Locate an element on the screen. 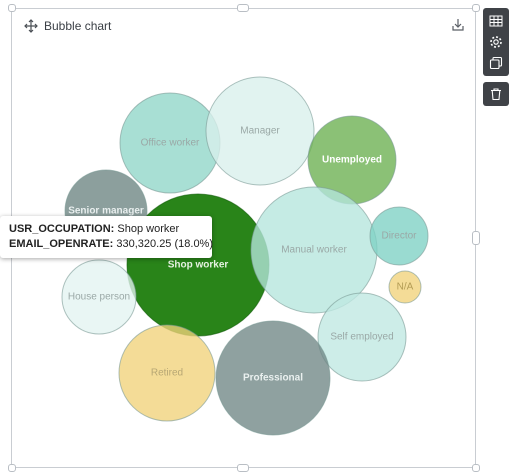 The height and width of the screenshot is (473, 514). tooltip-value-openrate: 330,320.25 (18.0%) is located at coordinates (165, 244).